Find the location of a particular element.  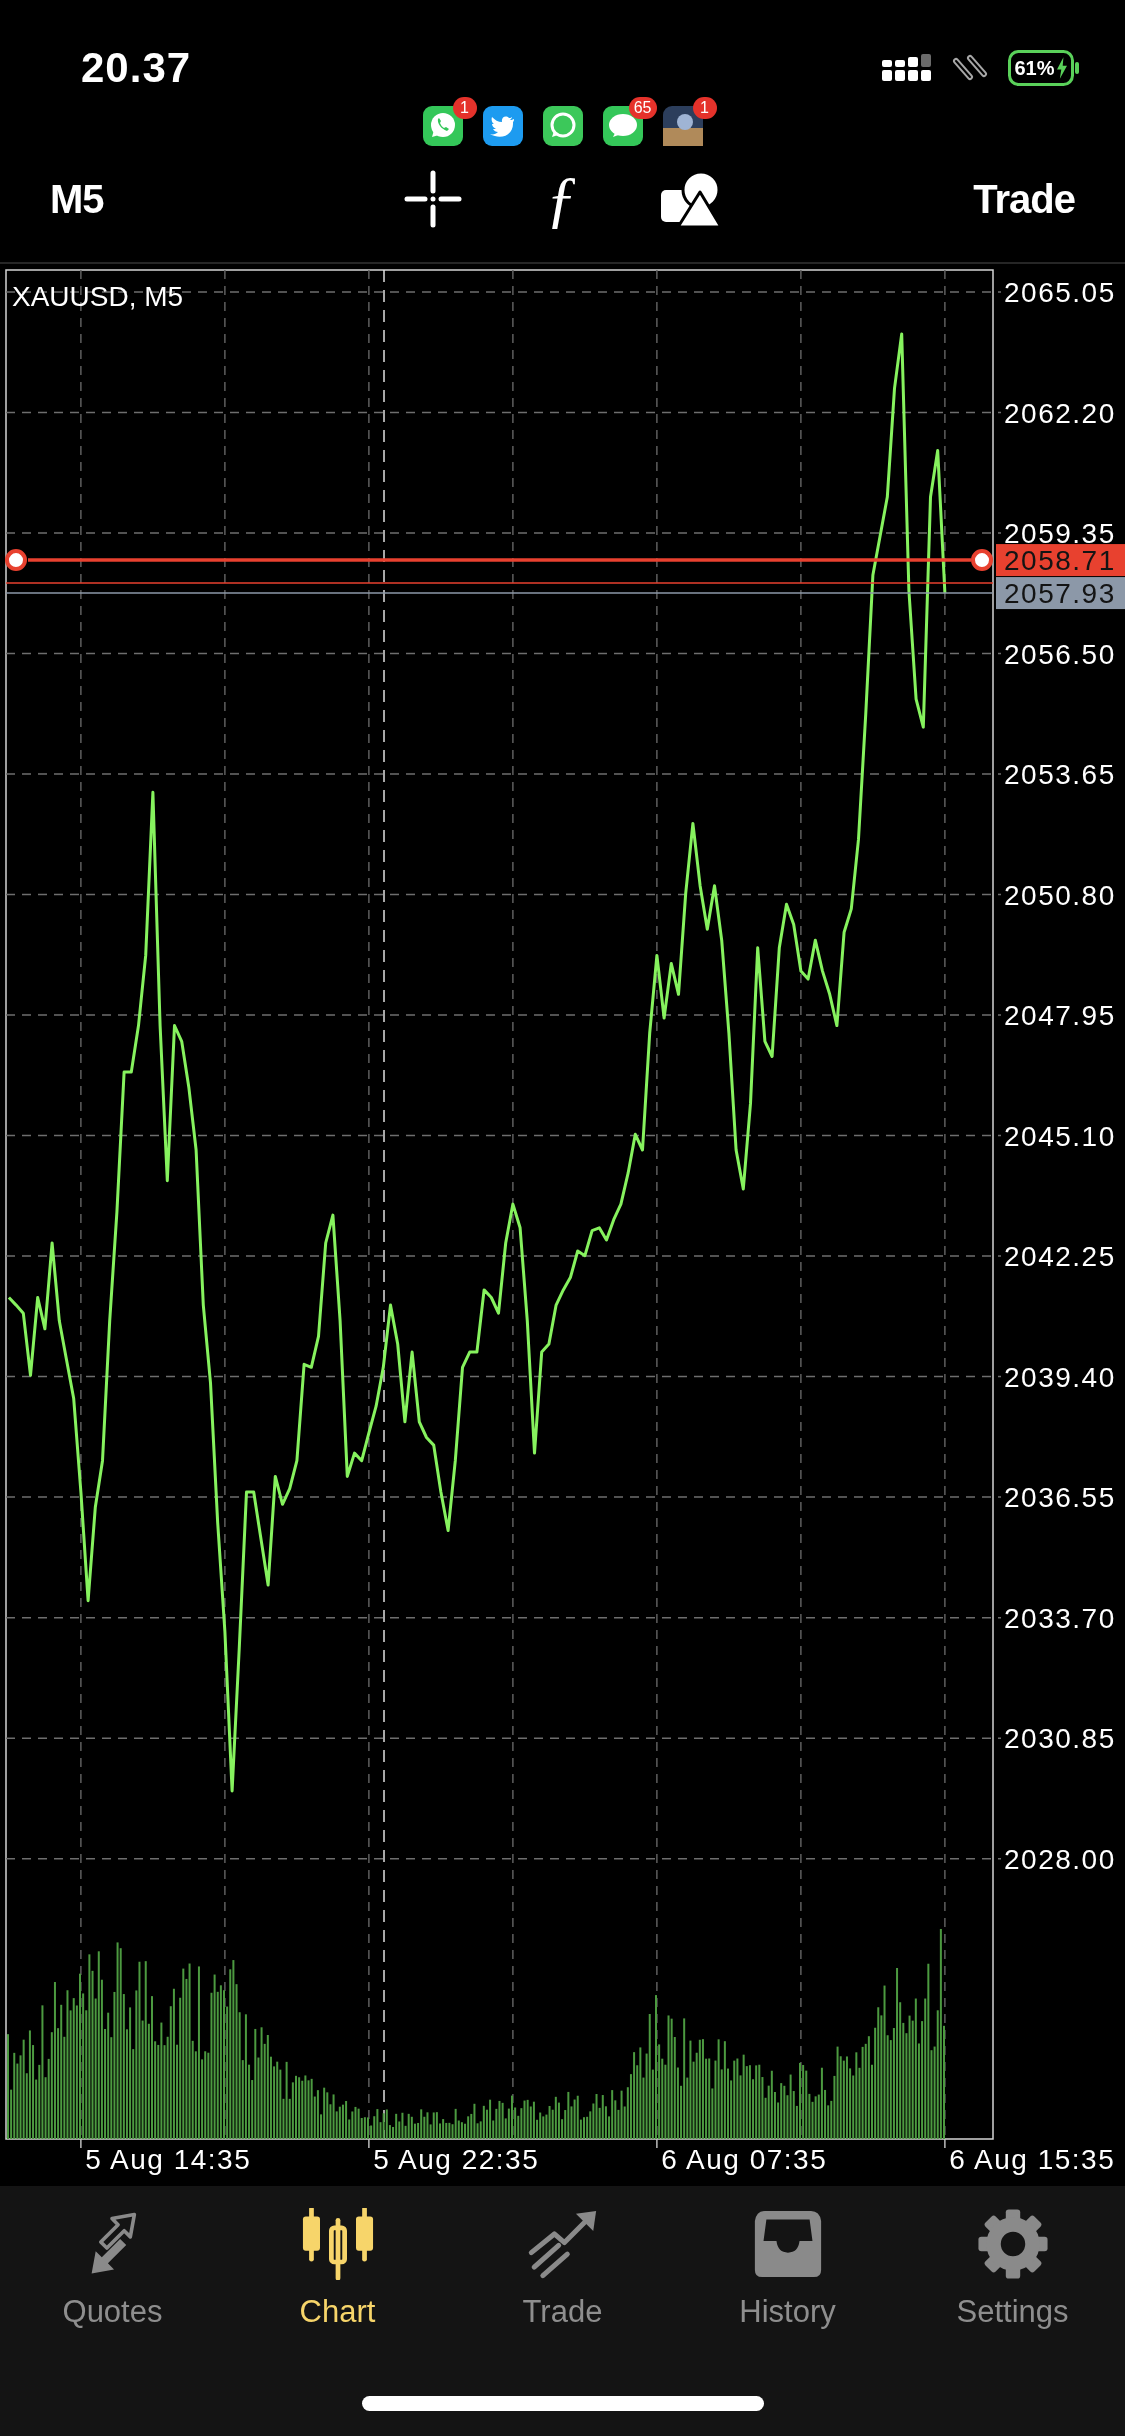

crosshair-button is located at coordinates (433, 199).